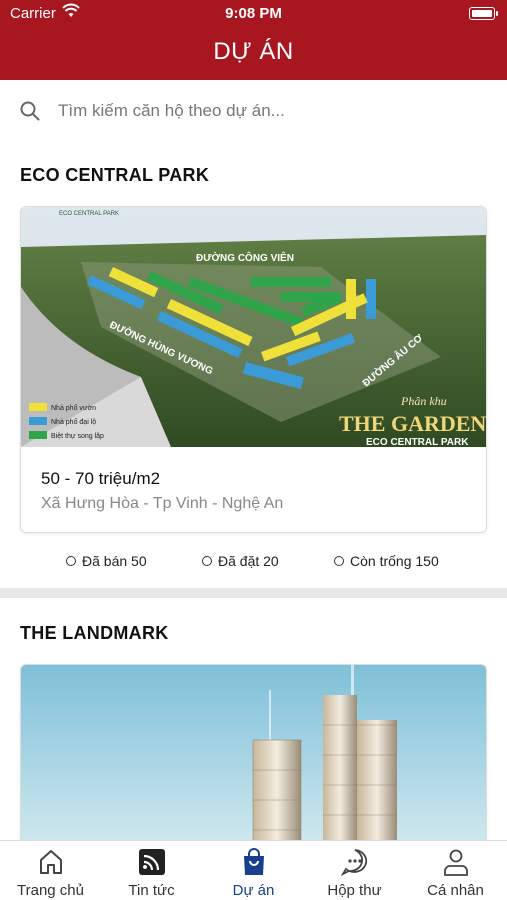  I want to click on image-logo-text: ECO CENTRAL PARK, so click(89, 214).